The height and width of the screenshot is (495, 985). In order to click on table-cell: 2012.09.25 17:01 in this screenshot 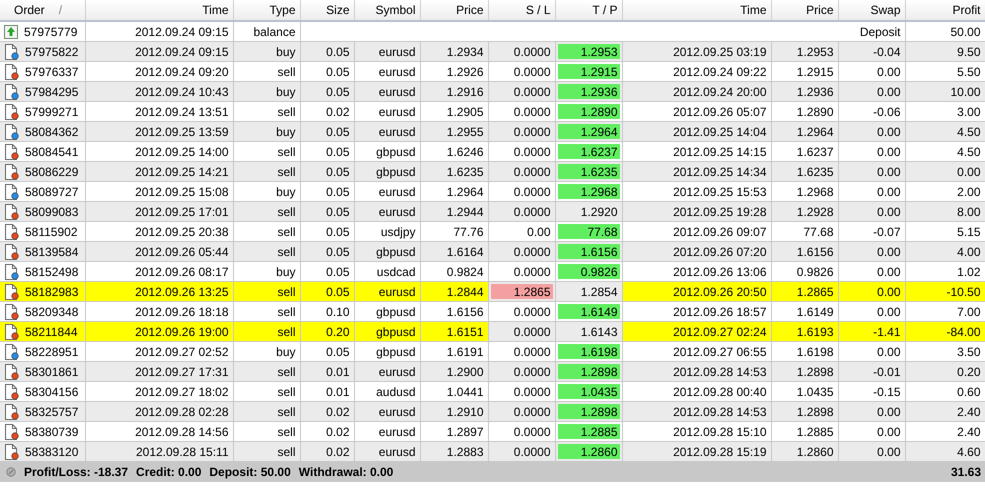, I will do `click(181, 211)`.